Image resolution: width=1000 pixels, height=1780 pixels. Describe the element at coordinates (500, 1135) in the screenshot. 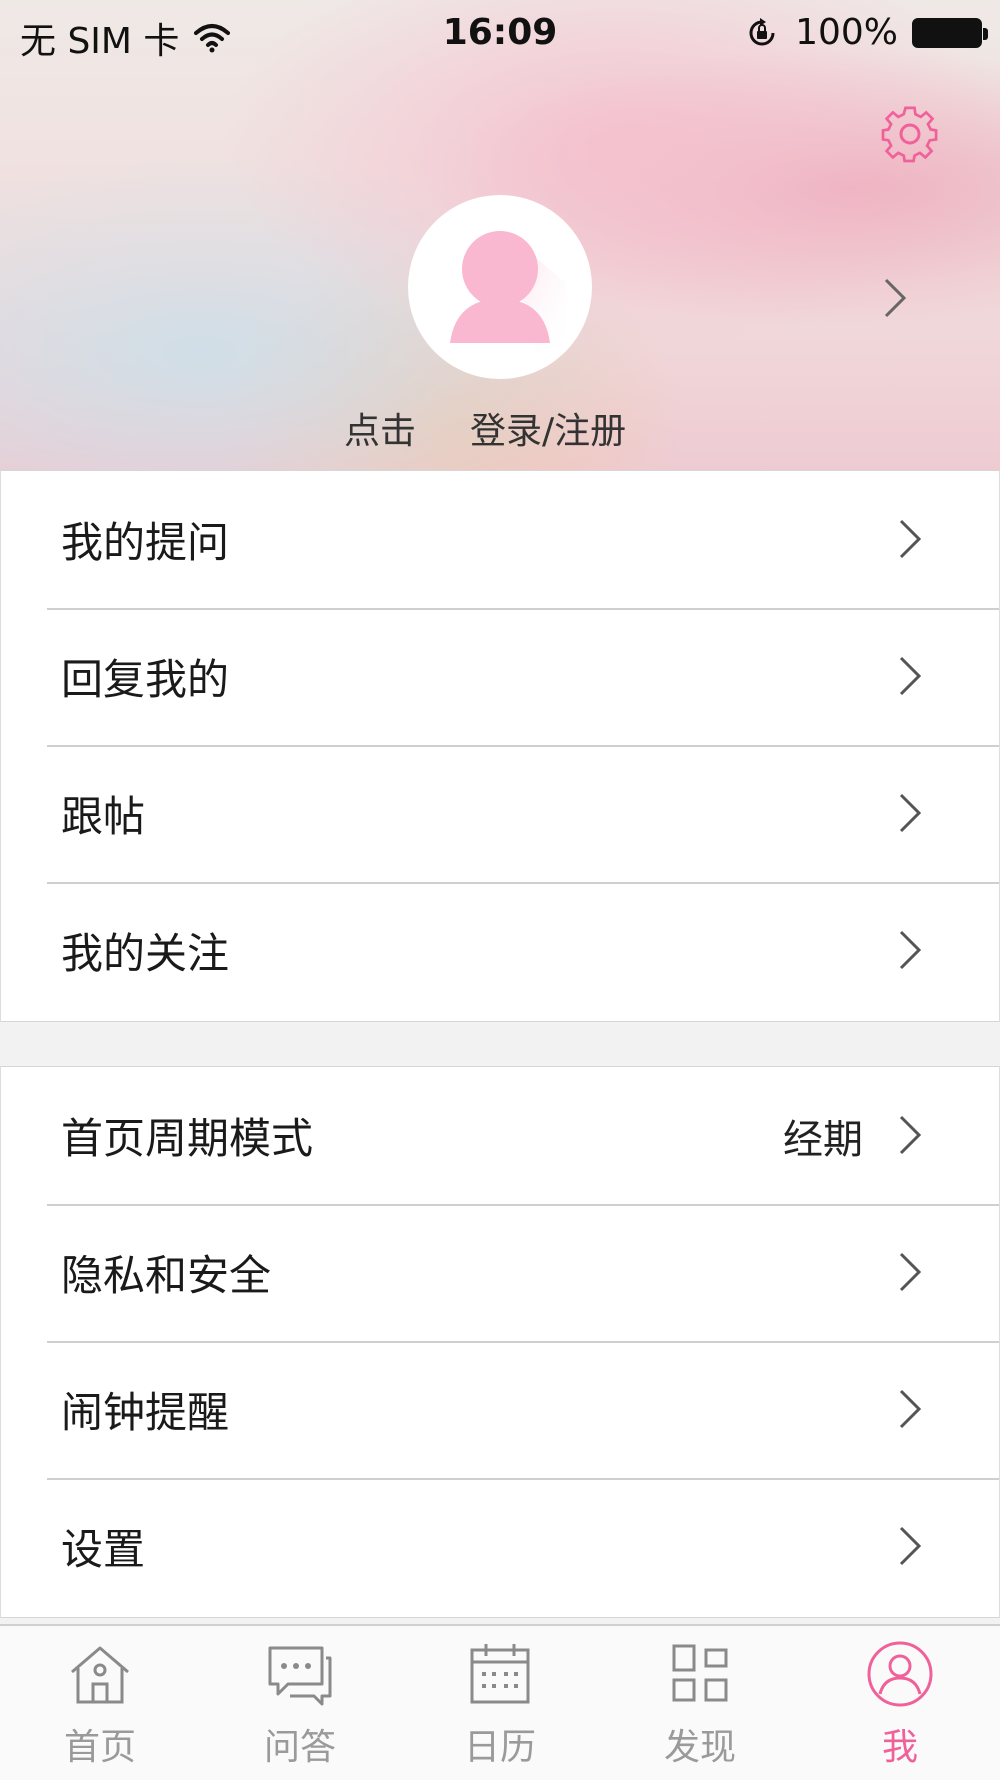

I see `menu-item-cycle-mode: 首页周期模式 经期` at that location.